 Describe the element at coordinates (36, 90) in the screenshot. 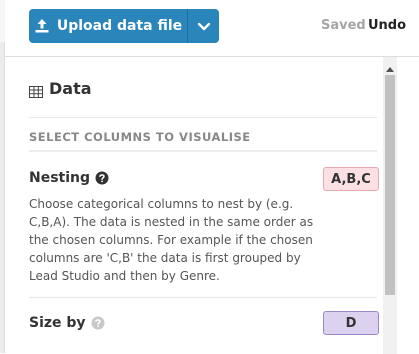

I see `table-icon` at that location.